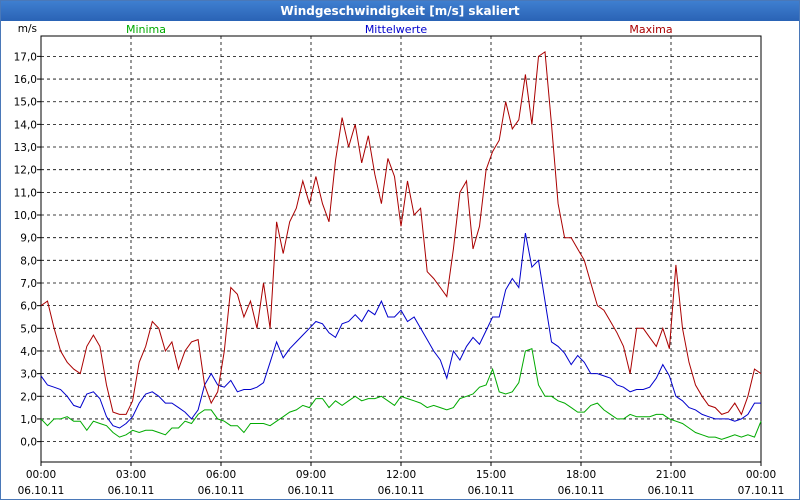 The width and height of the screenshot is (800, 500). Describe the element at coordinates (25, 103) in the screenshot. I see `ytick-label: 15,0` at that location.